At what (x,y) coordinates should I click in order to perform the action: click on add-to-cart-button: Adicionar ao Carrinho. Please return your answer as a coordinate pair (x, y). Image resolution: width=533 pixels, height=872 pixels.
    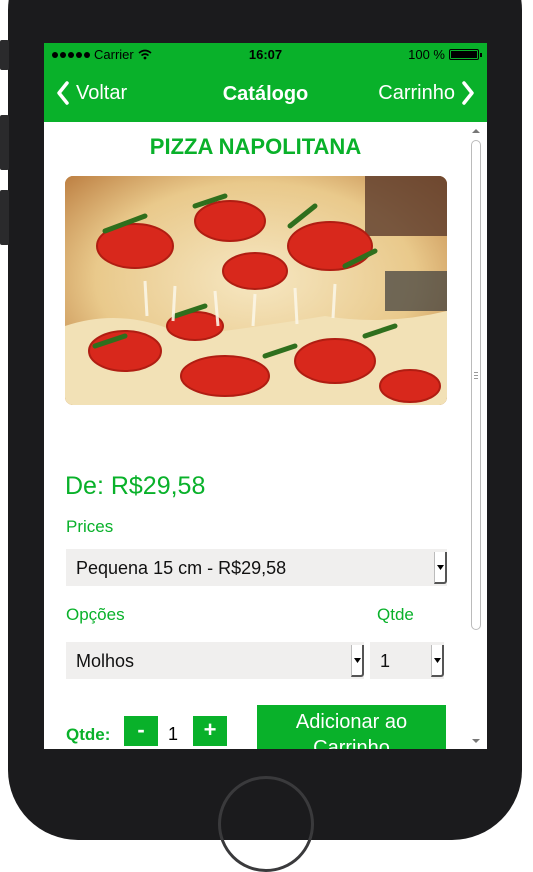
    Looking at the image, I should click on (351, 727).